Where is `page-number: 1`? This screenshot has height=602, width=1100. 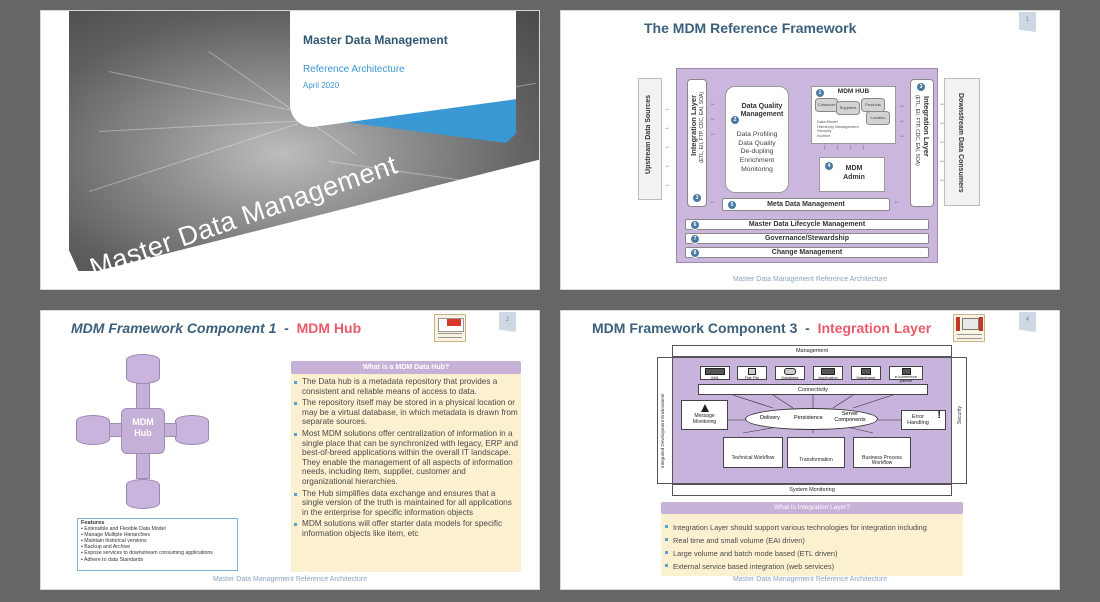 page-number: 1 is located at coordinates (1027, 22).